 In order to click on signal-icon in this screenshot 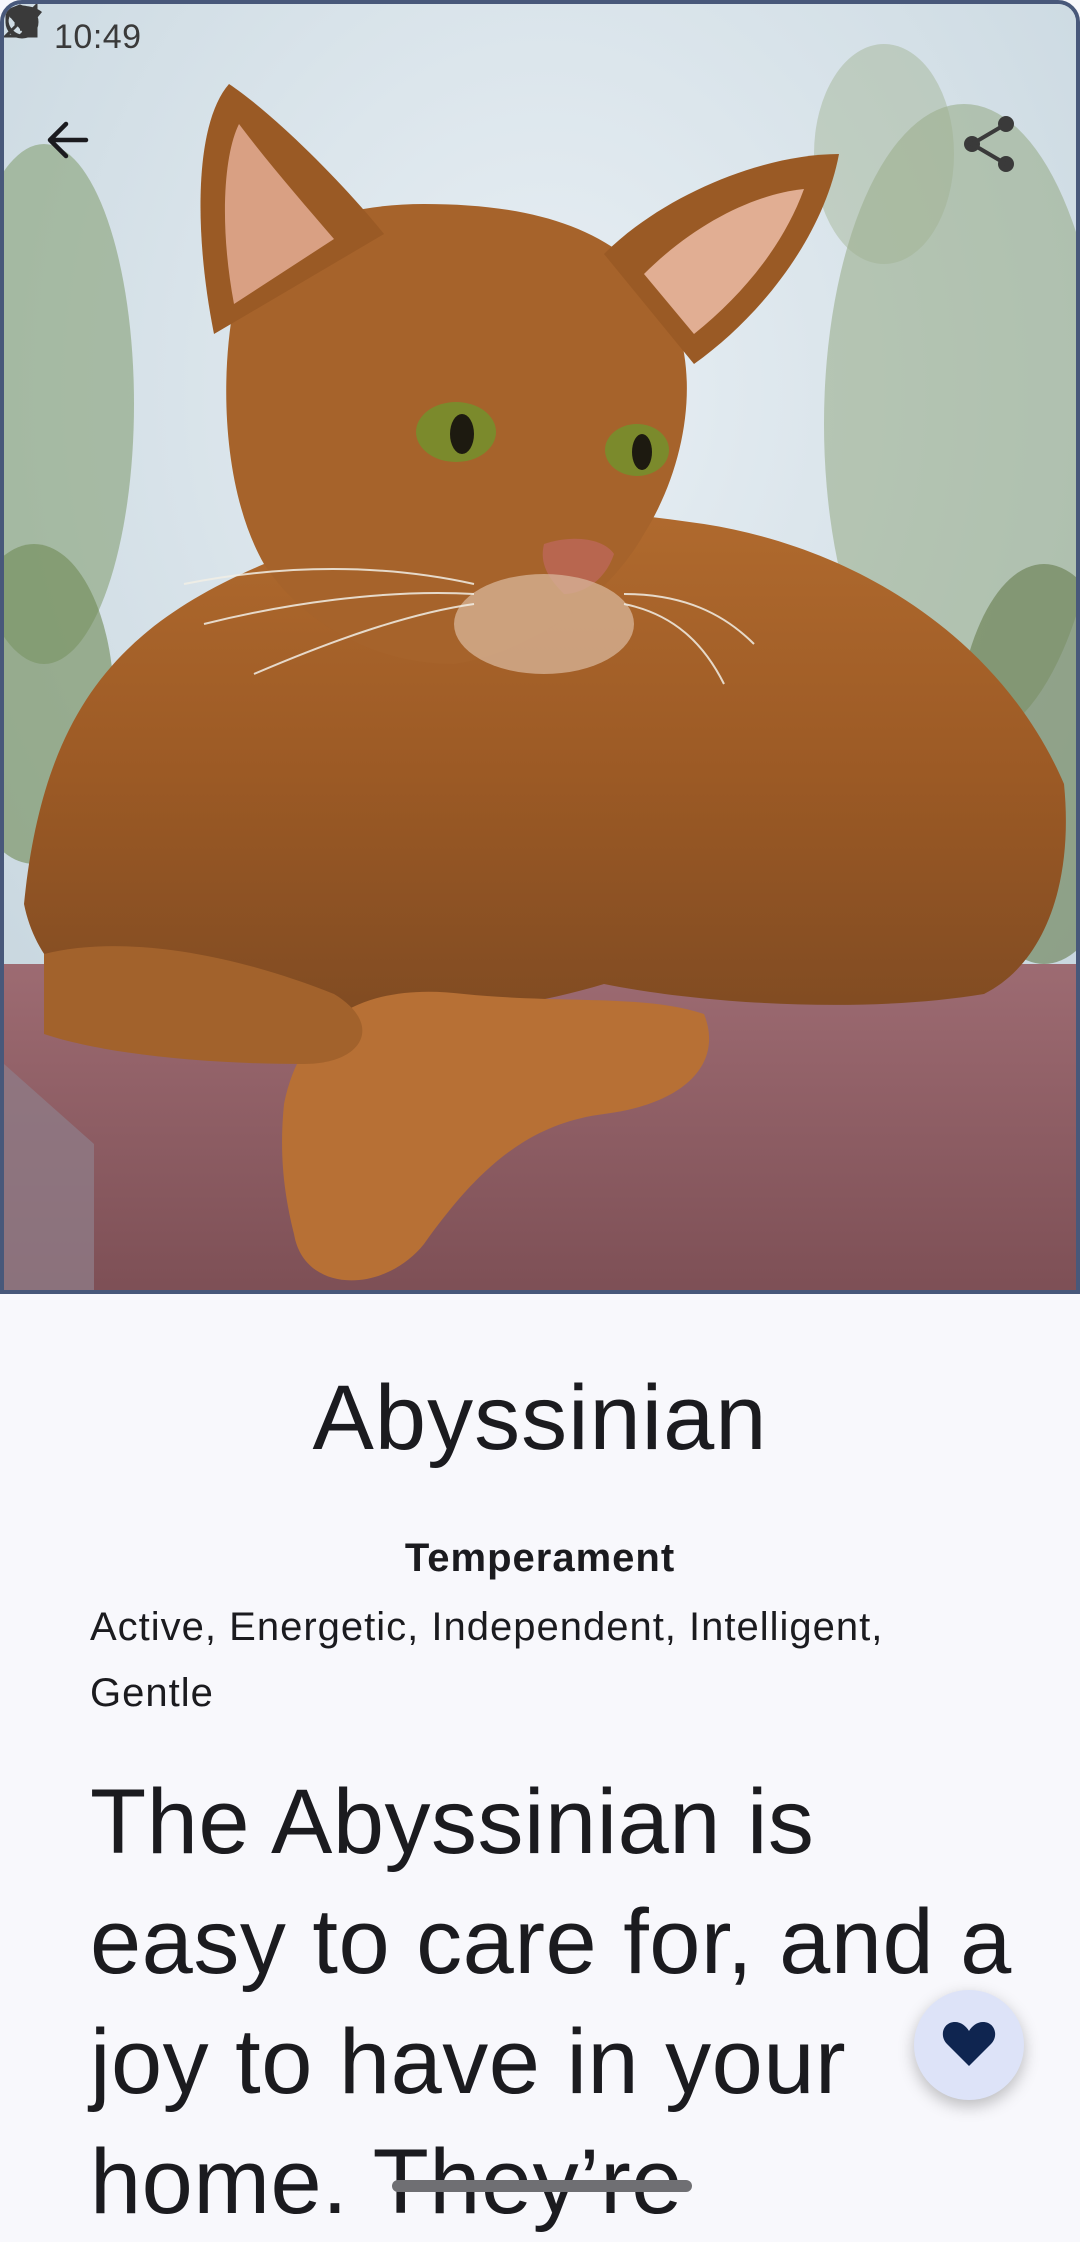, I will do `click(508, 29)`.